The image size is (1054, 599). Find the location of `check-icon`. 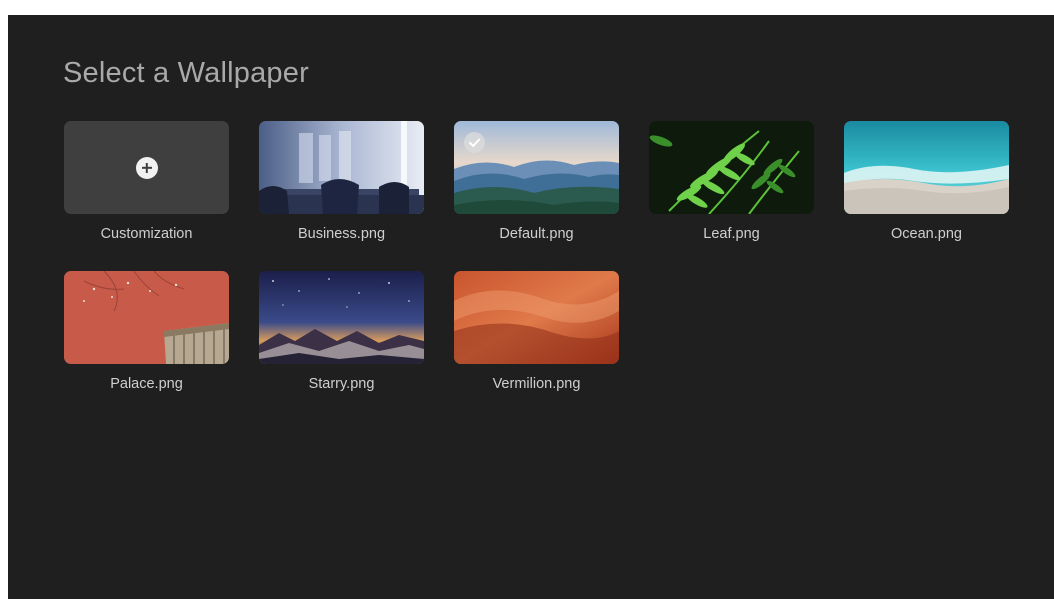

check-icon is located at coordinates (474, 142).